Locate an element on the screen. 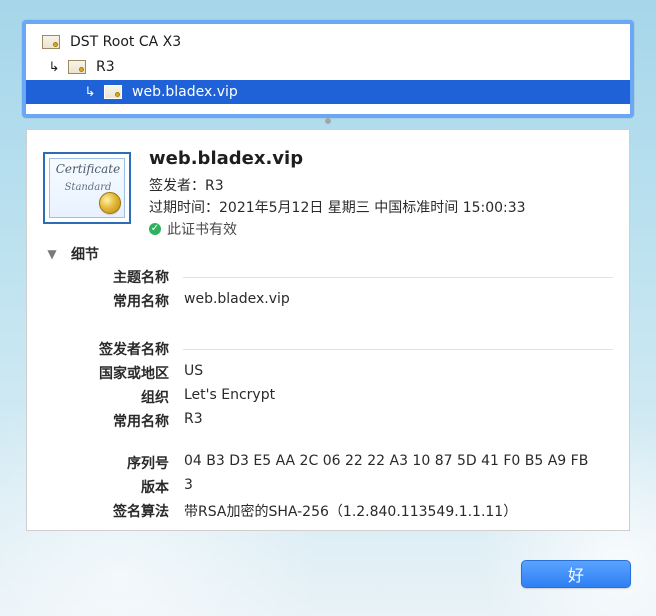  details-label: 细节 is located at coordinates (85, 255).